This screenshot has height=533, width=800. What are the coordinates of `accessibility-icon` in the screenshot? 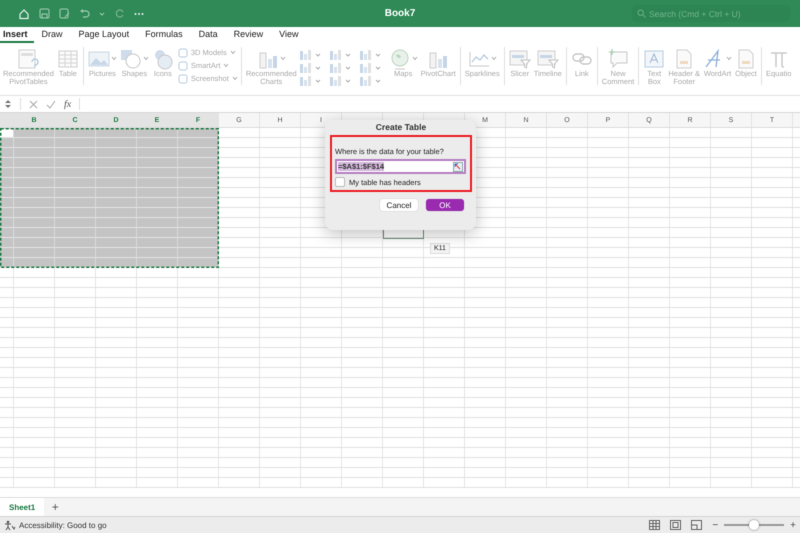 It's located at (10, 525).